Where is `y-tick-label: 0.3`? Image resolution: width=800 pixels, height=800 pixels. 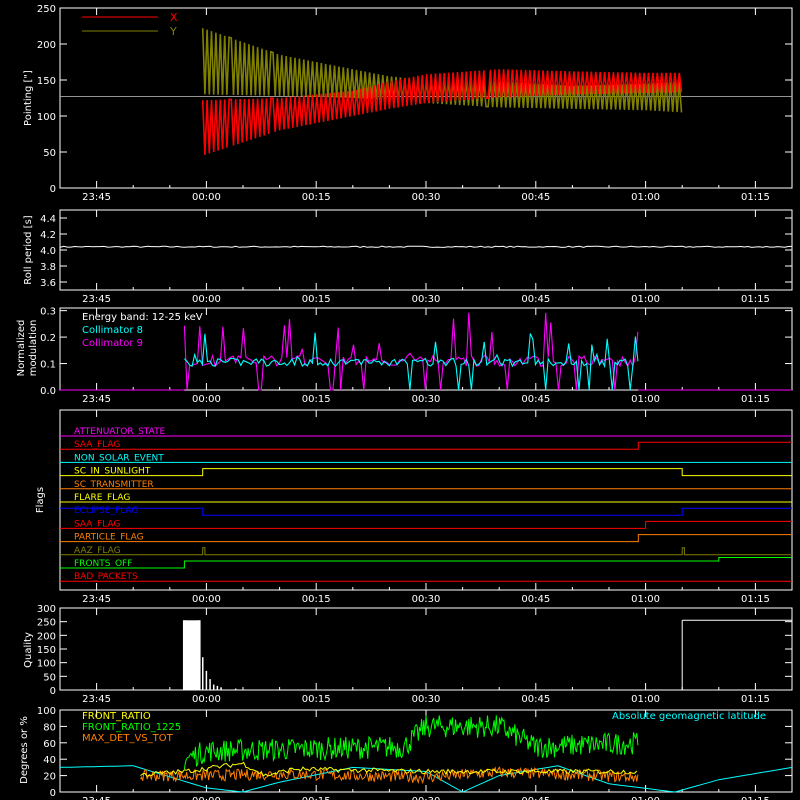
y-tick-label: 0.3 is located at coordinates (48, 312).